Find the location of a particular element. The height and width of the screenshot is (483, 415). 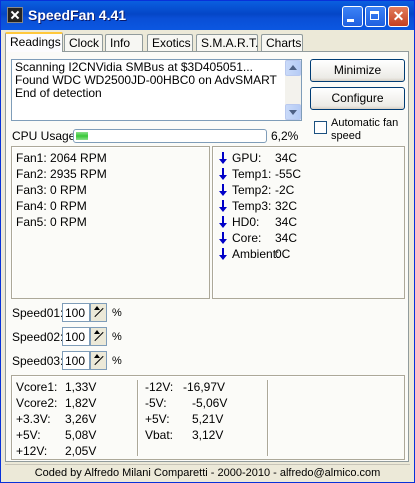

speed02-label: Speed02: is located at coordinates (38, 337).